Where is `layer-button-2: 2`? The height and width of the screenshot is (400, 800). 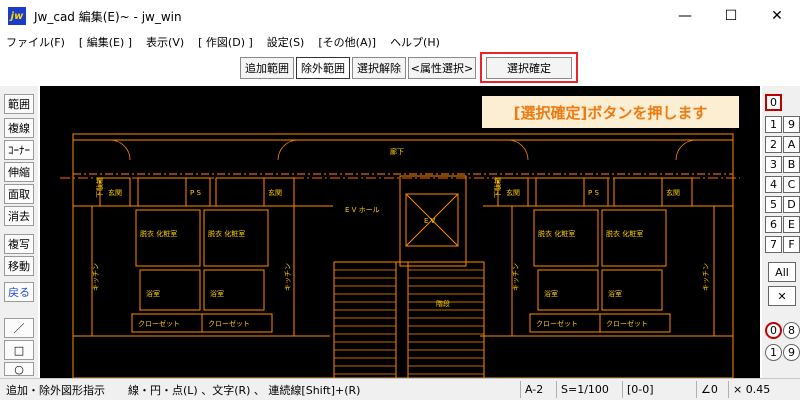 layer-button-2: 2 is located at coordinates (773, 144).